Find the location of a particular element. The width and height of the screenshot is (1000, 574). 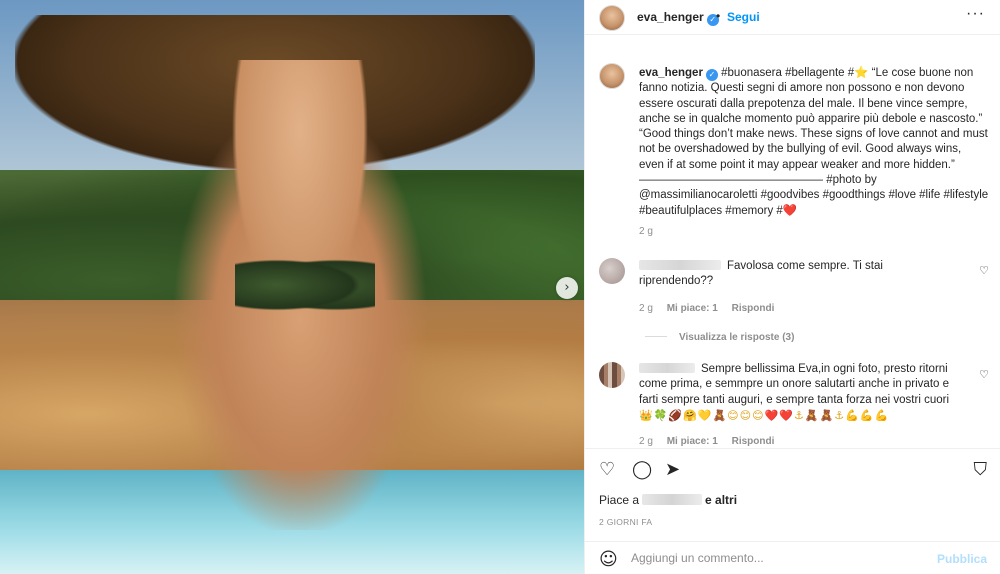

view-replies-label: Visualizza le risposte (3) is located at coordinates (736, 337).